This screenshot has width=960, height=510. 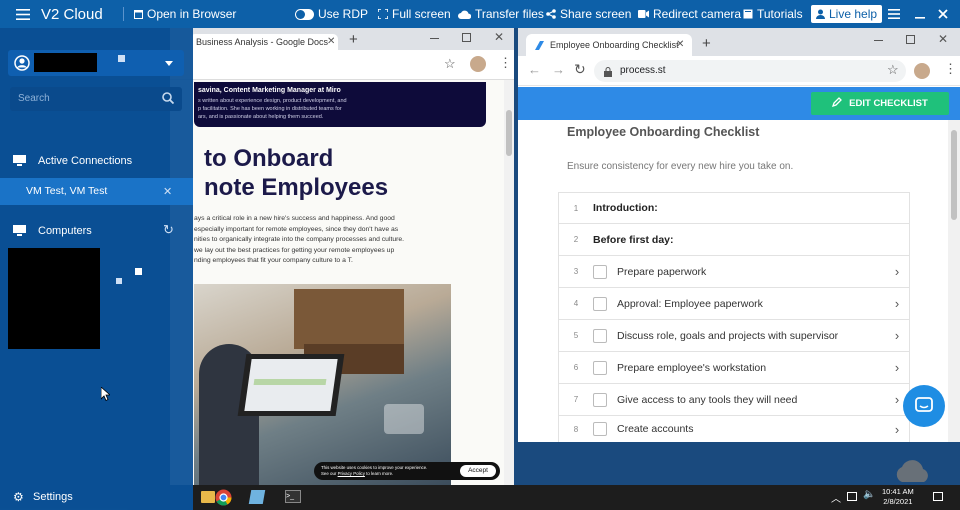 I want to click on camera-icon, so click(x=643, y=14).